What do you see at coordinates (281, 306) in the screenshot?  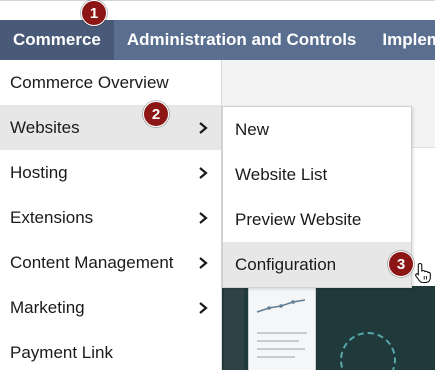 I see `hero-line-chart` at bounding box center [281, 306].